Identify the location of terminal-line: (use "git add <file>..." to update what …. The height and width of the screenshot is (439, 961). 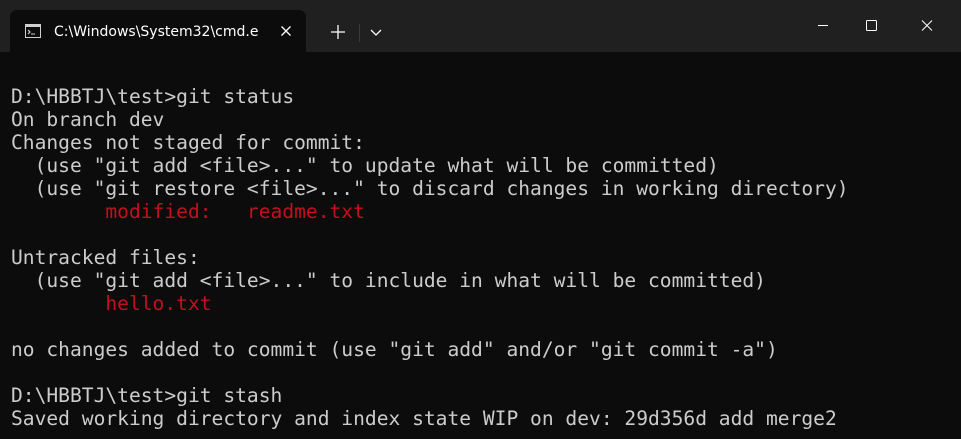
(430, 165).